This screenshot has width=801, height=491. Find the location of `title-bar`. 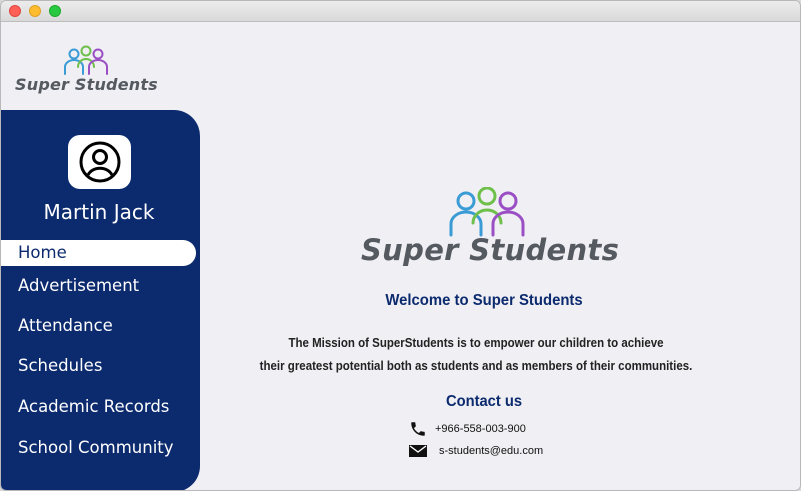

title-bar is located at coordinates (400, 11).